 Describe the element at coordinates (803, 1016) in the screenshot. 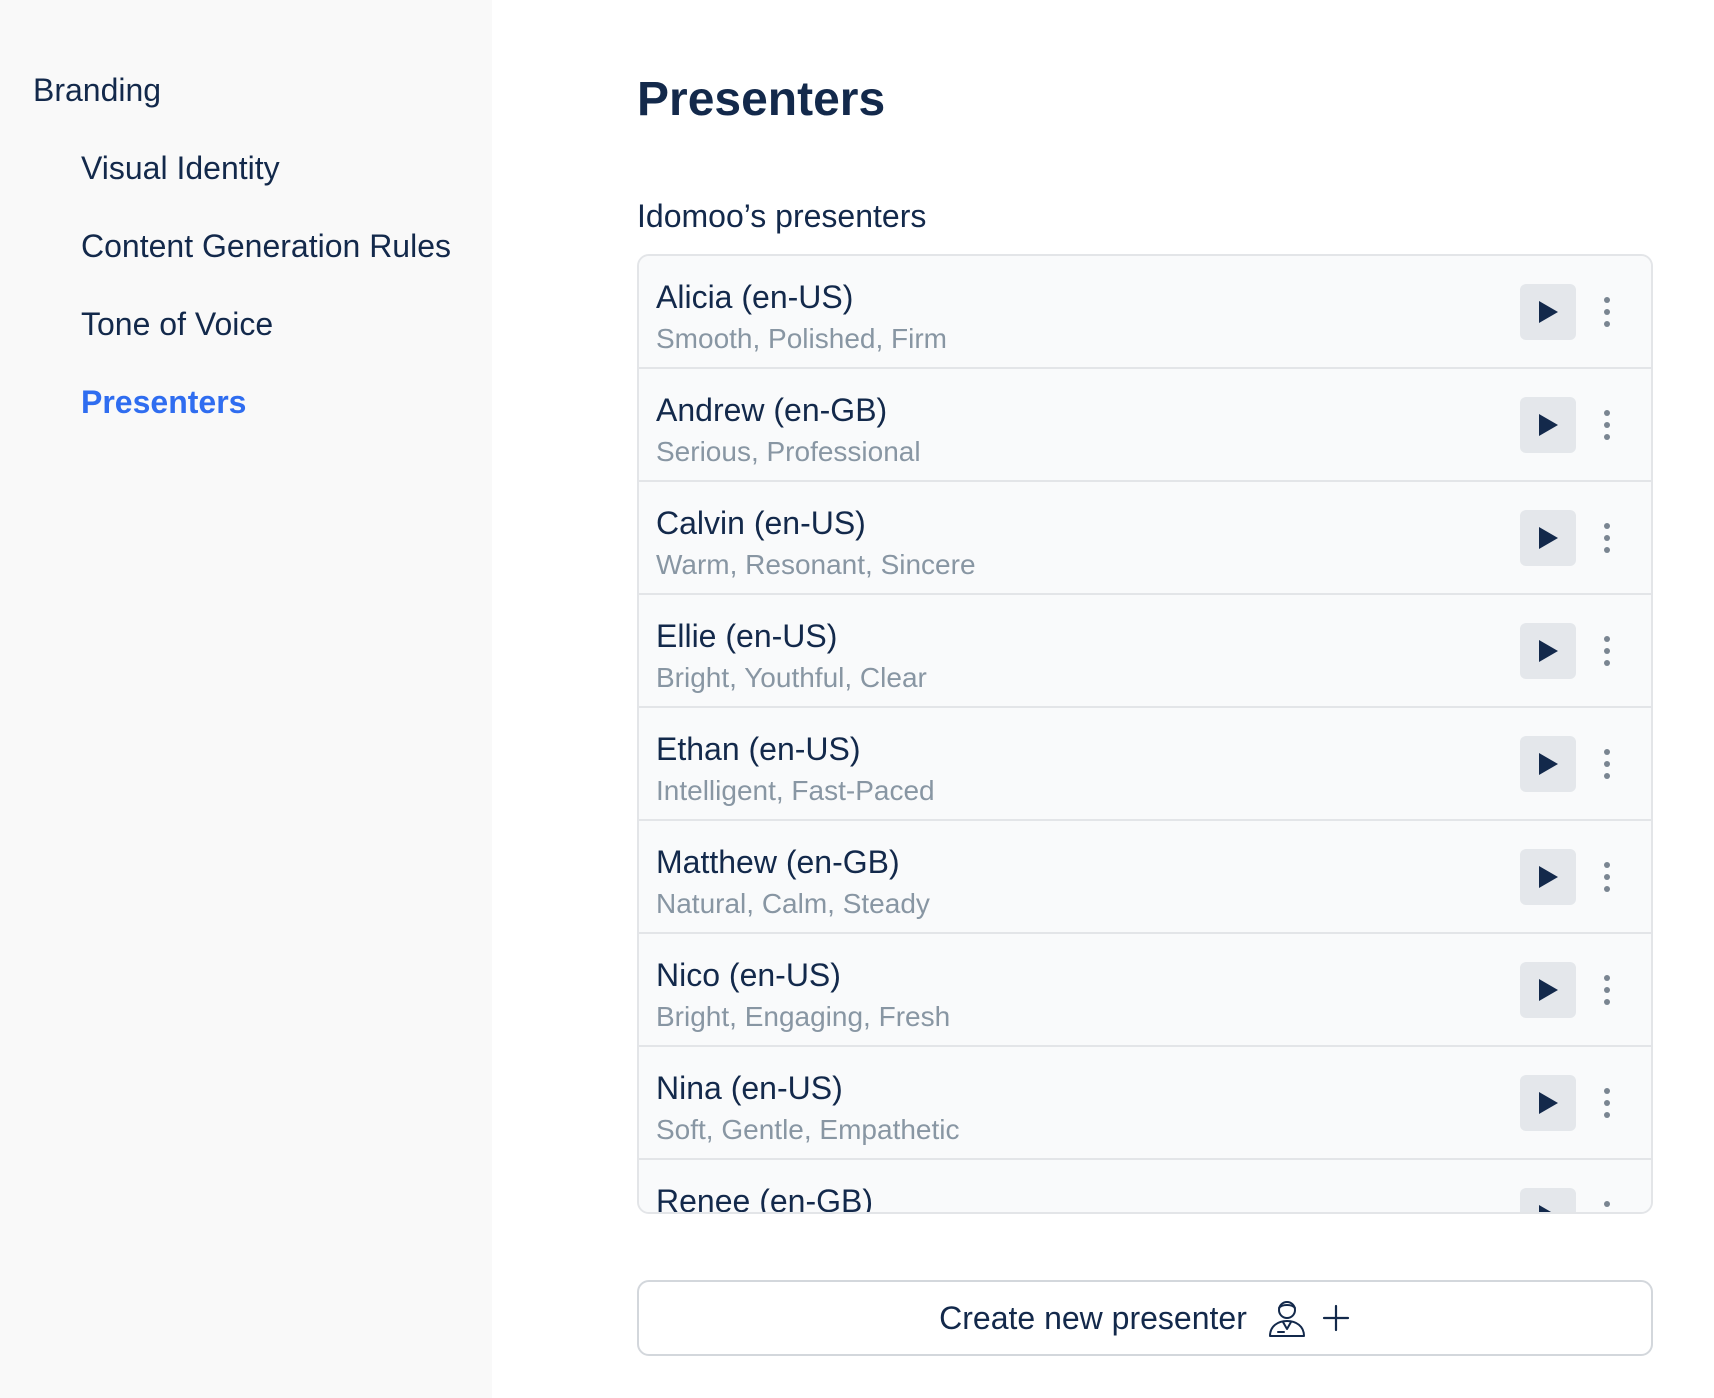

I see `presenter-description: Bright, Engaging, Fresh` at that location.